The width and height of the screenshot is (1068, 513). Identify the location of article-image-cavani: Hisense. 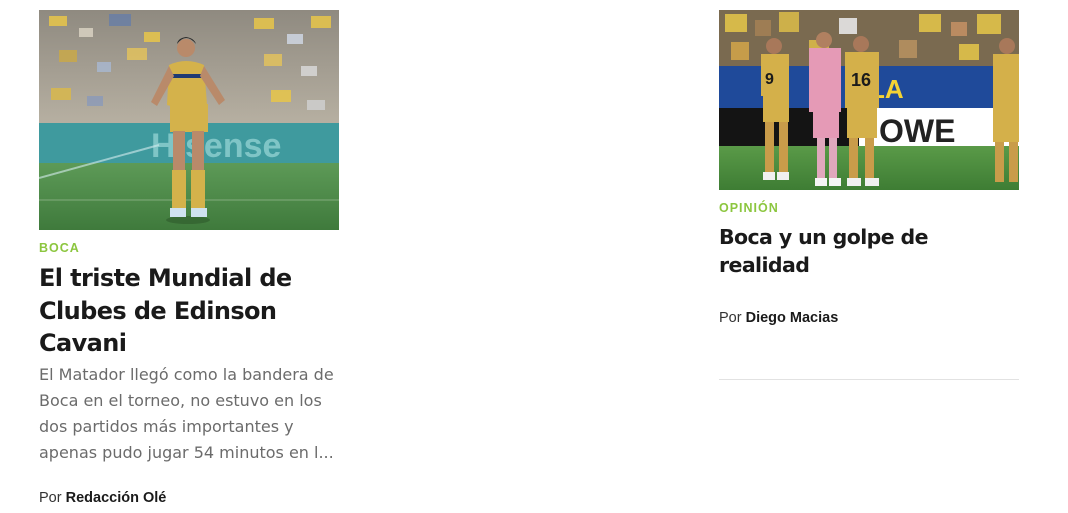
(189, 120).